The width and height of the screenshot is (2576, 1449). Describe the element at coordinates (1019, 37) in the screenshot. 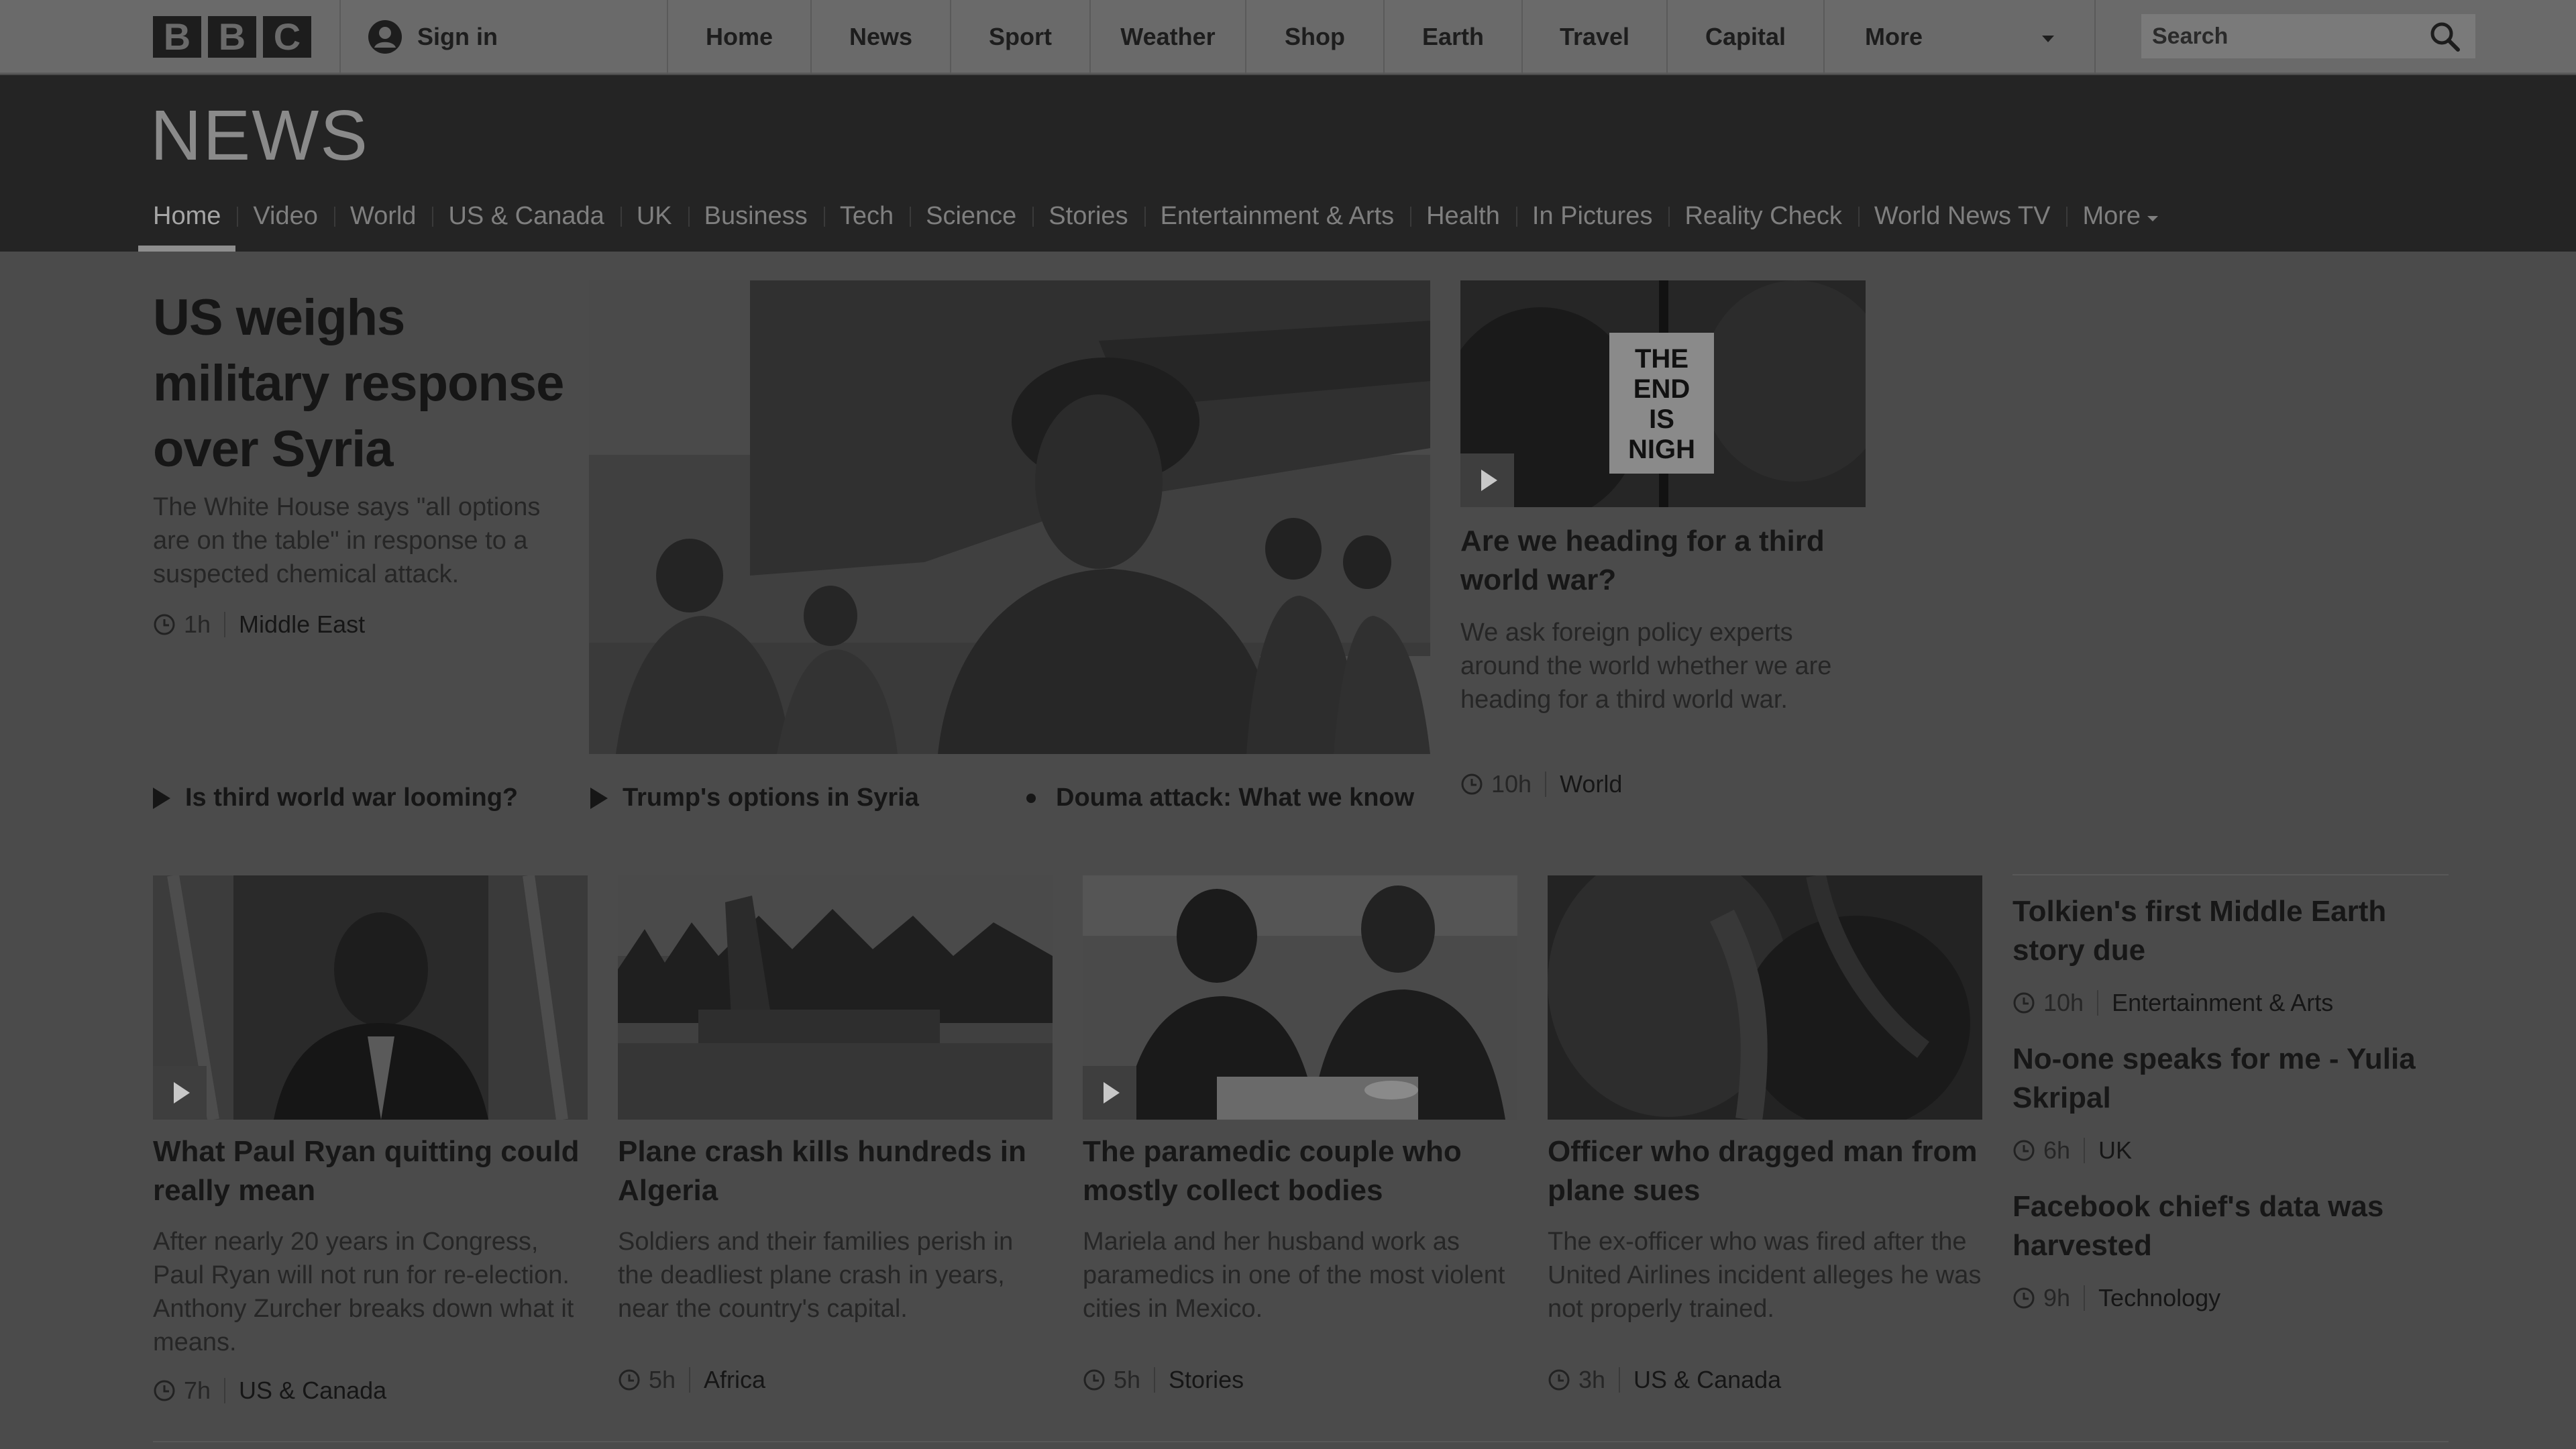

I see `masthead-nav-sport: Sport` at that location.